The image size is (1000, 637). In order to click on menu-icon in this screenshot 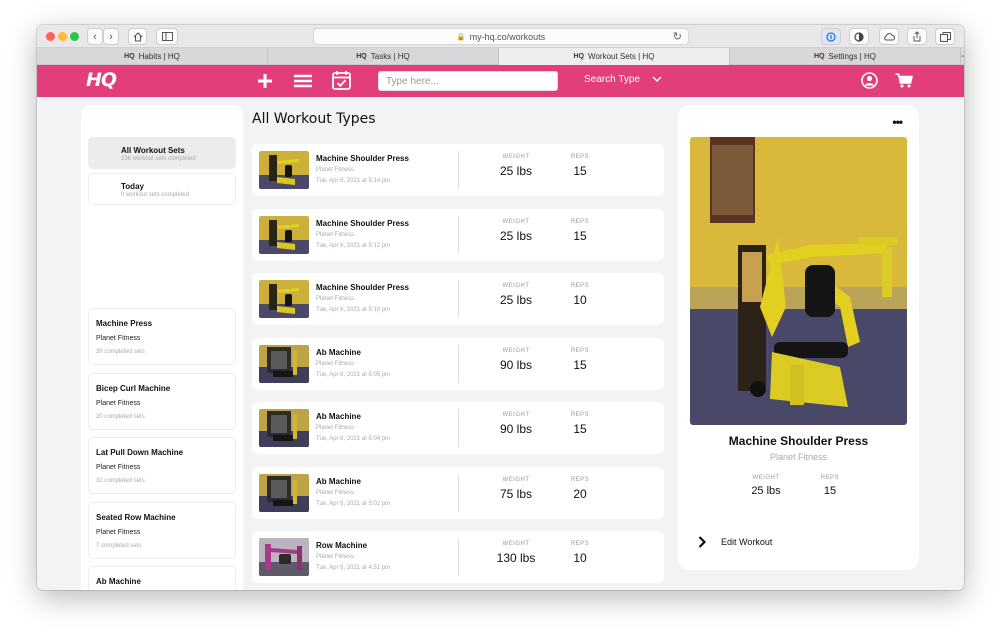, I will do `click(303, 81)`.